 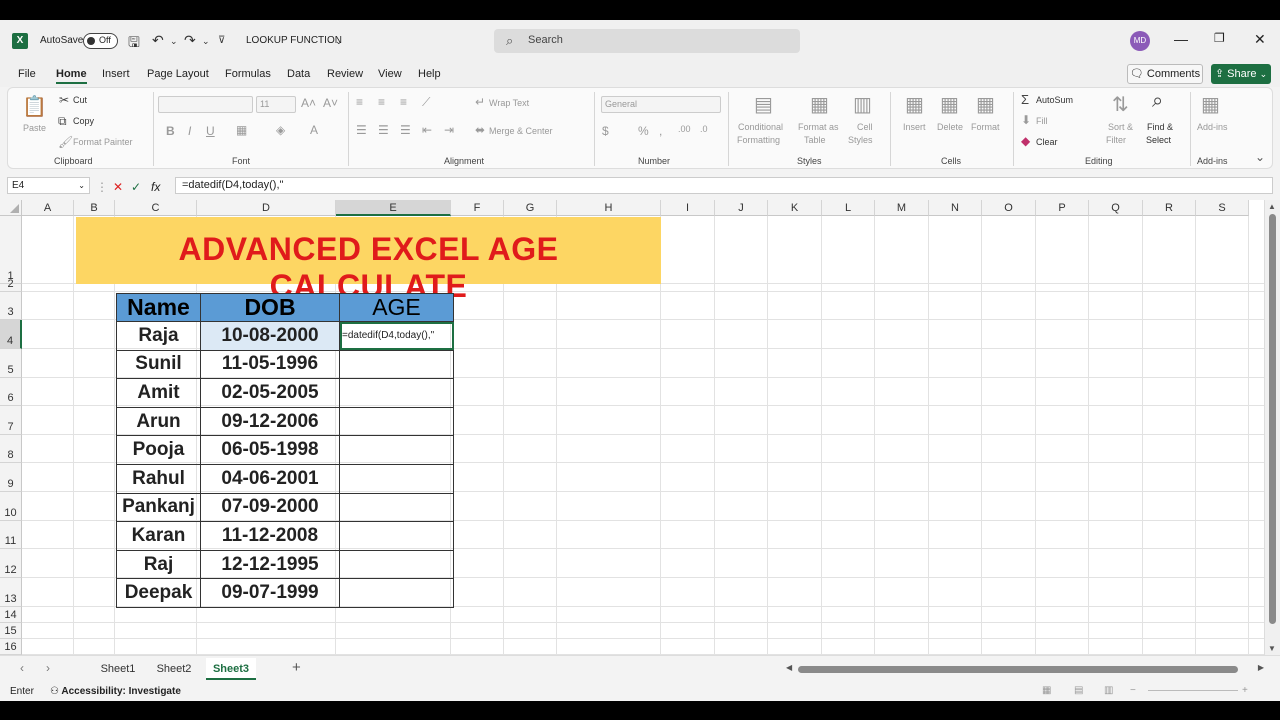 What do you see at coordinates (270, 593) in the screenshot?
I see `dob-cell: 09-07-1999` at bounding box center [270, 593].